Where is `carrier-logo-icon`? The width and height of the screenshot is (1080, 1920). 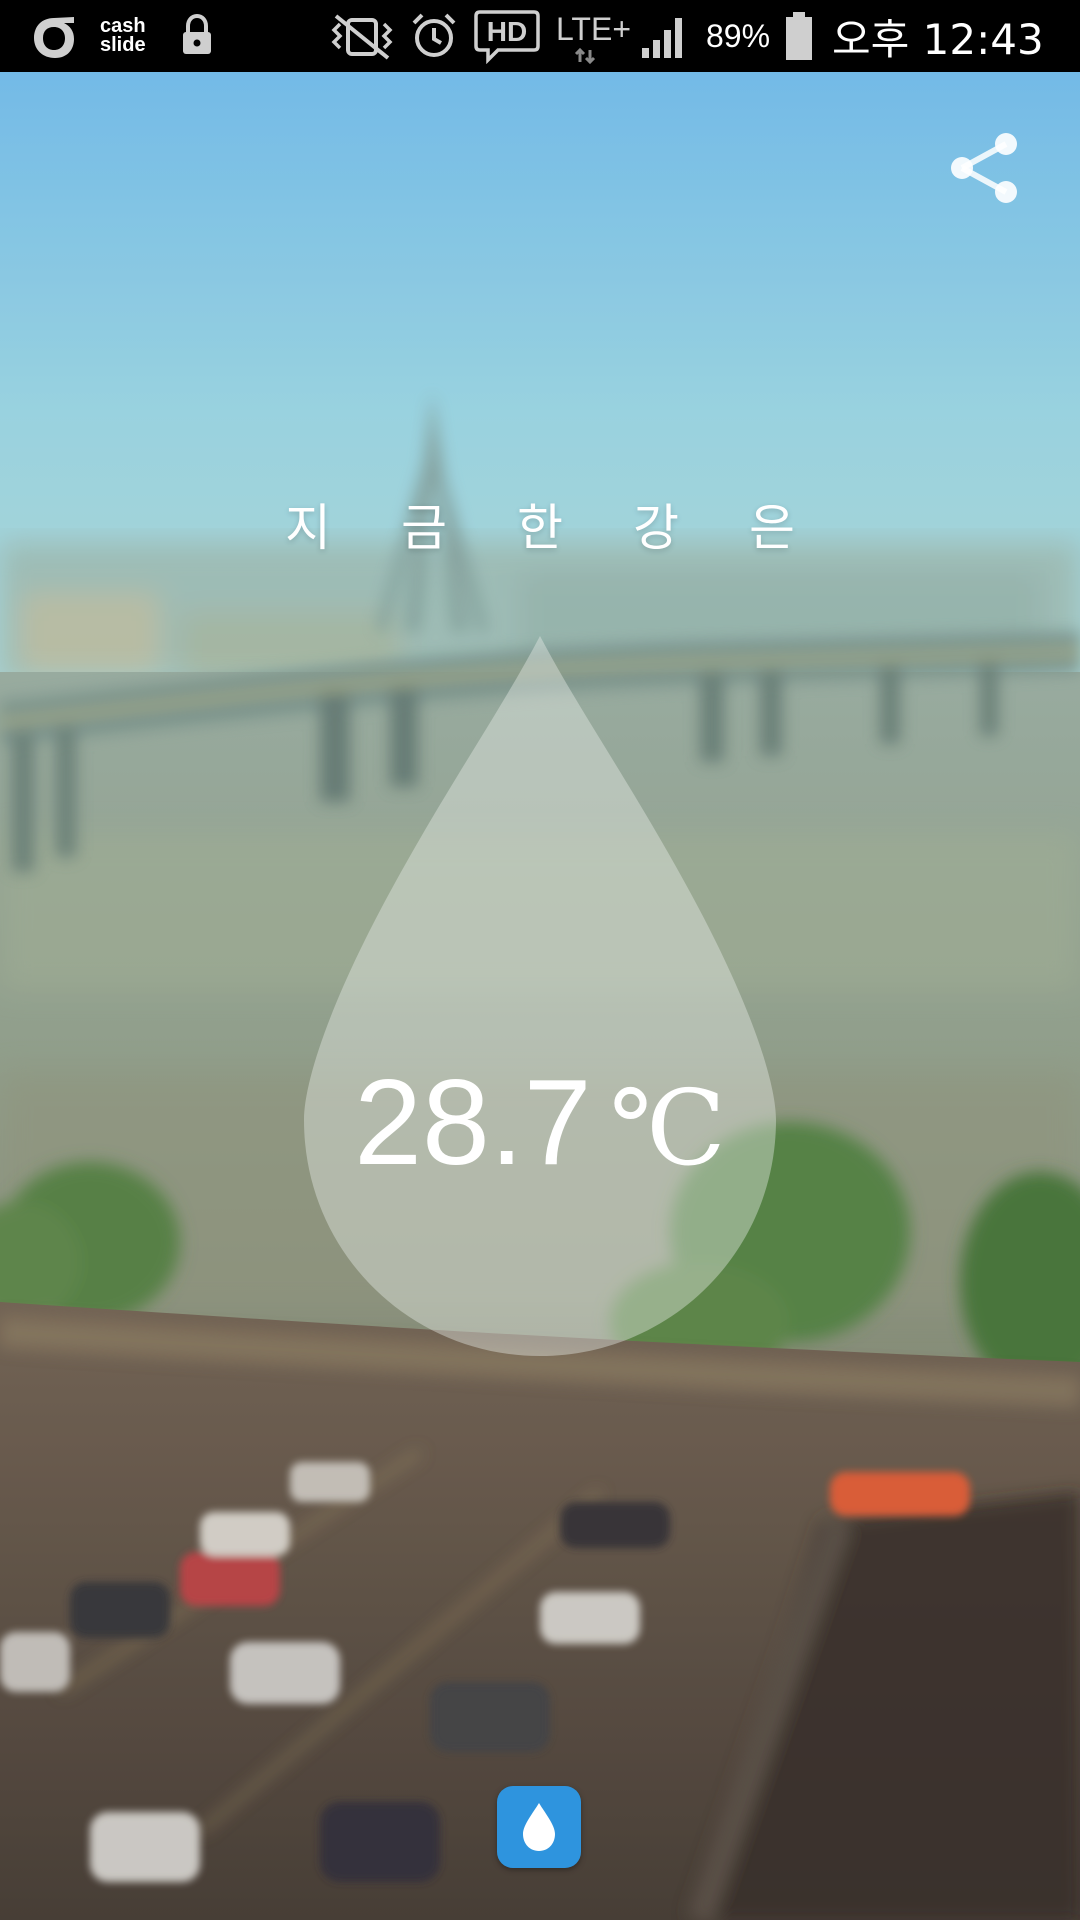
carrier-logo-icon is located at coordinates (54, 36).